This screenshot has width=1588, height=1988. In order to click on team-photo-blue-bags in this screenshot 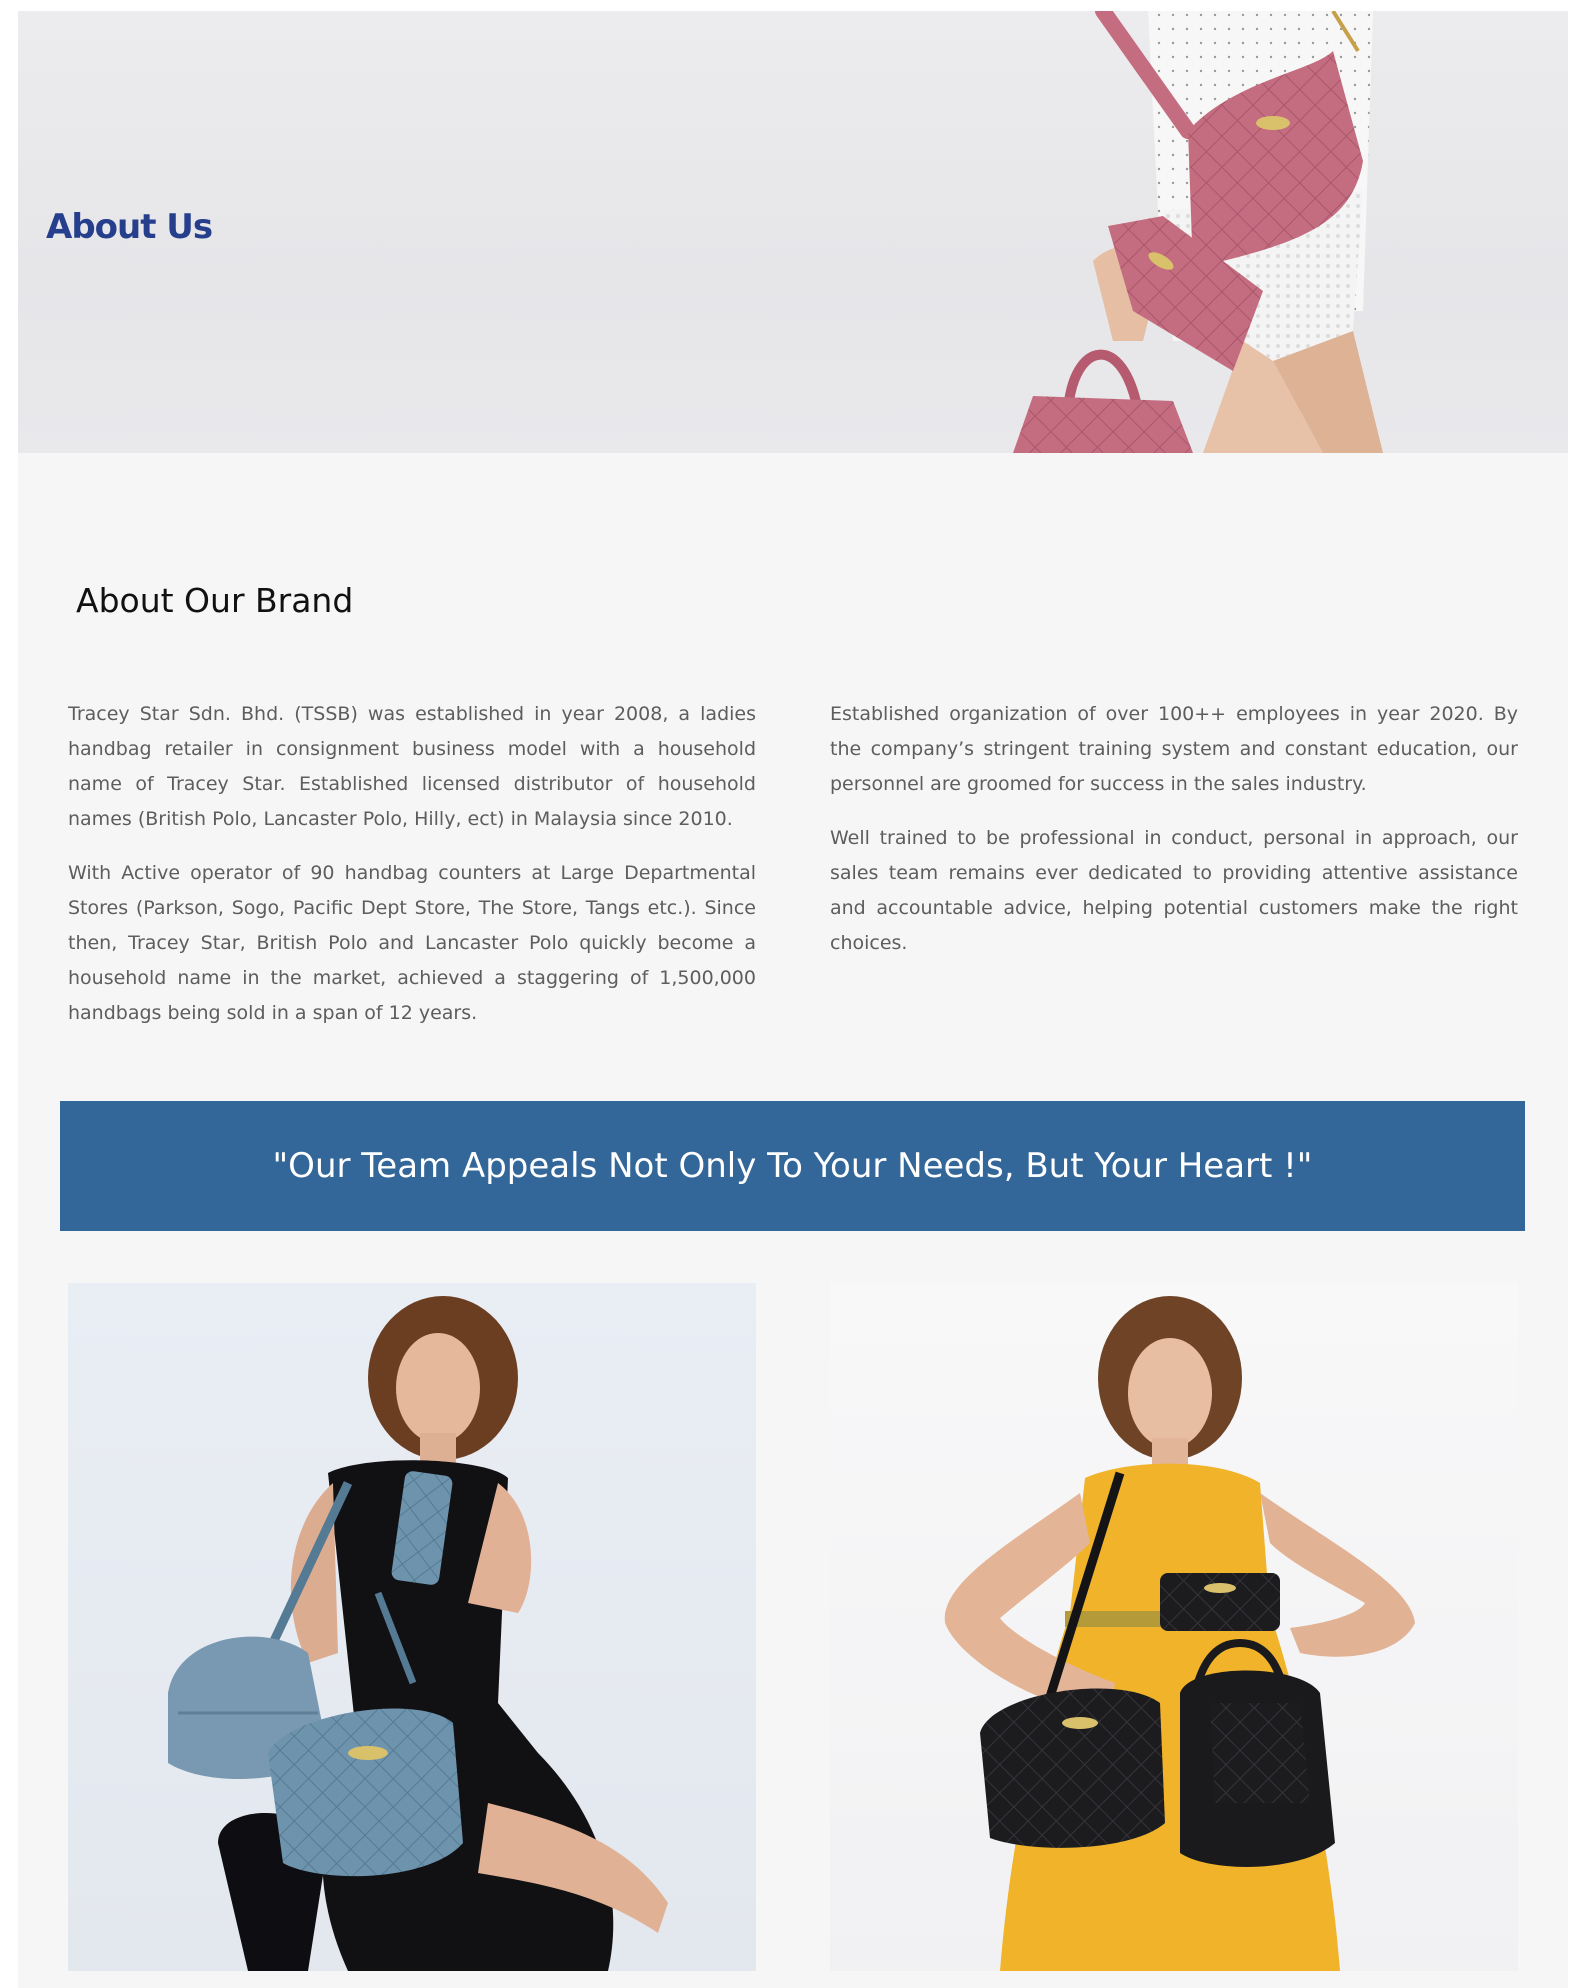, I will do `click(412, 1627)`.